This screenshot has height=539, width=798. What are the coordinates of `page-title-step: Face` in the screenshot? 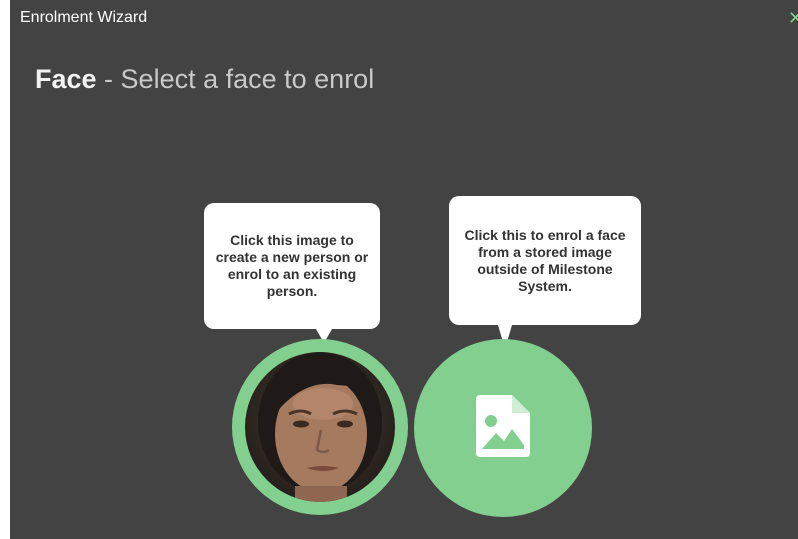 It's located at (66, 79).